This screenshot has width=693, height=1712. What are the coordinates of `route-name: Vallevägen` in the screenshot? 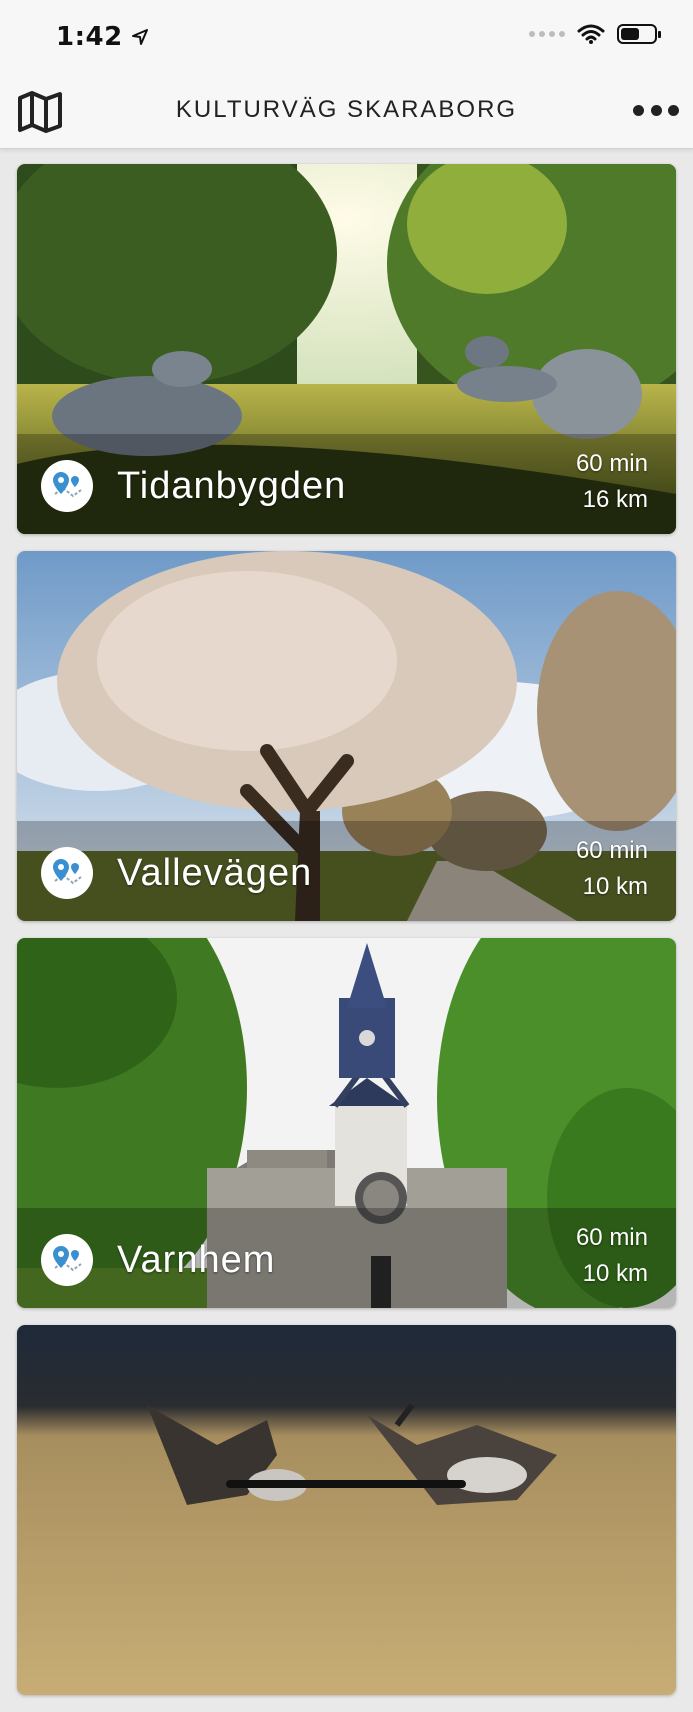 It's located at (215, 873).